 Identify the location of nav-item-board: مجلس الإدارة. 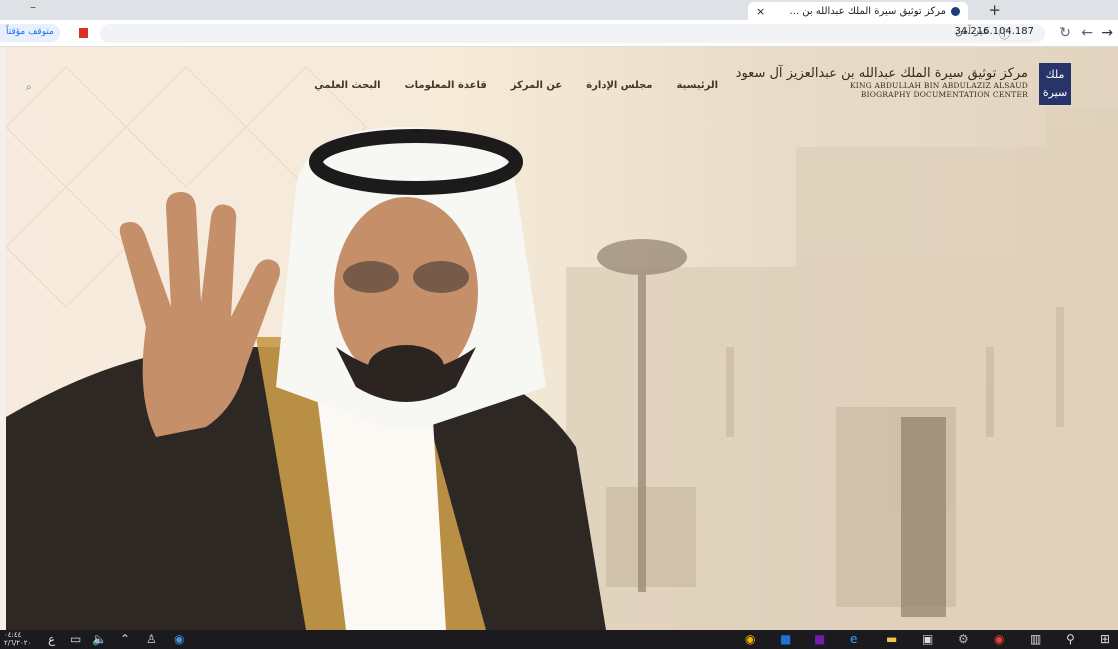
(619, 85).